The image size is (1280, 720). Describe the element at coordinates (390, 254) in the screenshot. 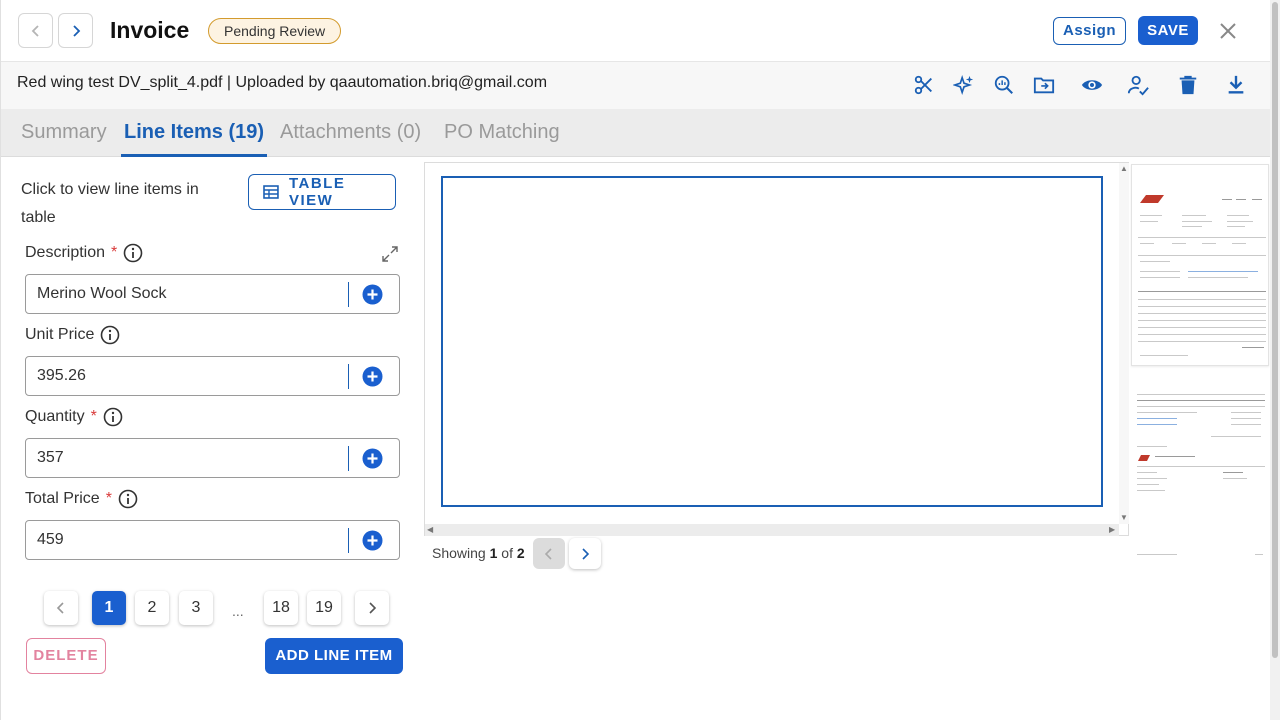

I see `expand-icon` at that location.